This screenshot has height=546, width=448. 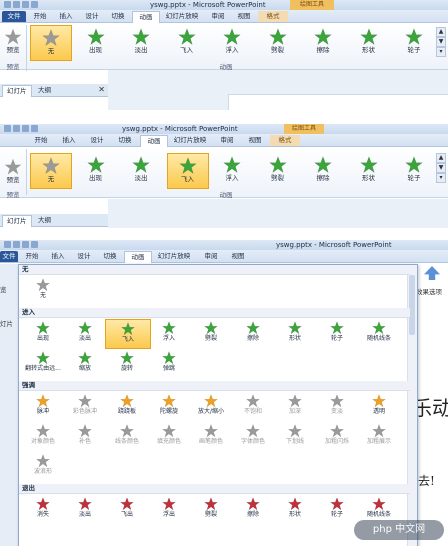 I want to click on tab-0: 开始, so click(x=41, y=140).